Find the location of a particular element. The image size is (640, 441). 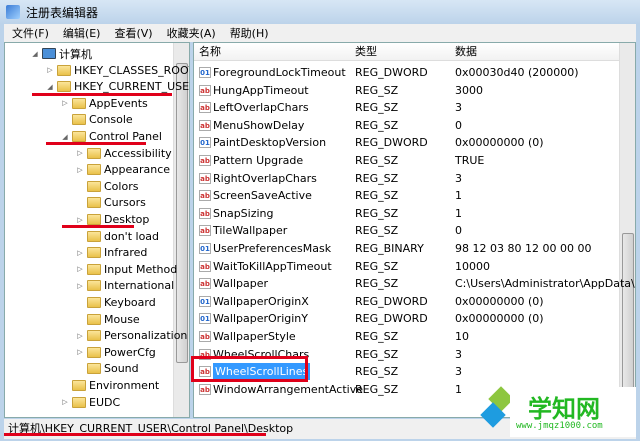

title-bar: 注册表编辑器 is located at coordinates (320, 12).